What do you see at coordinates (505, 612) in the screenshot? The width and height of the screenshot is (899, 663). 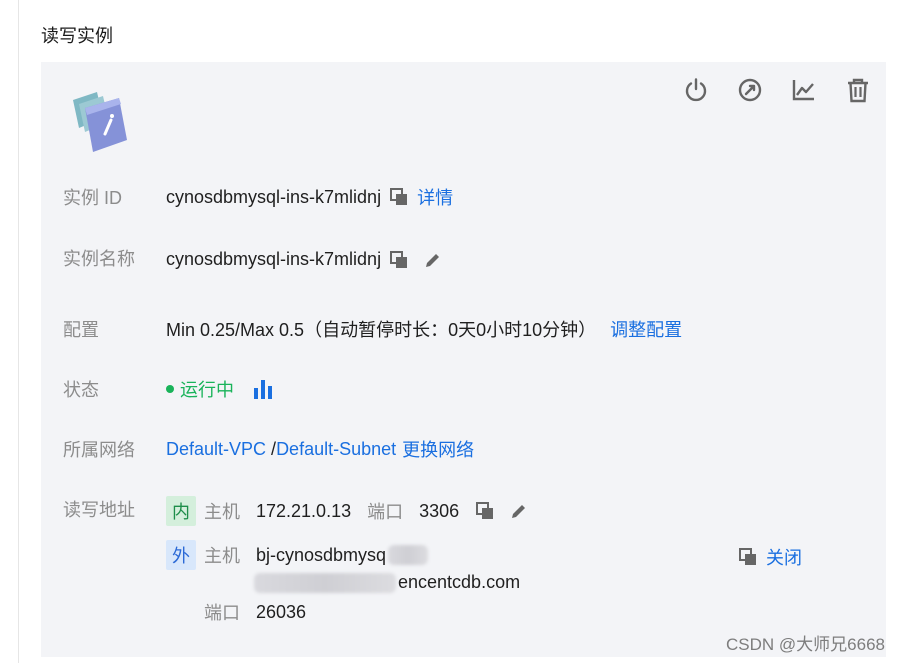 I see `external-port-line: 端口 26036` at bounding box center [505, 612].